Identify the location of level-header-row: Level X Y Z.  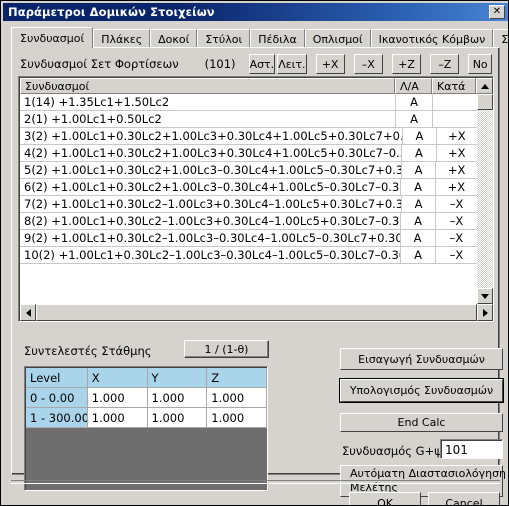
(146, 378).